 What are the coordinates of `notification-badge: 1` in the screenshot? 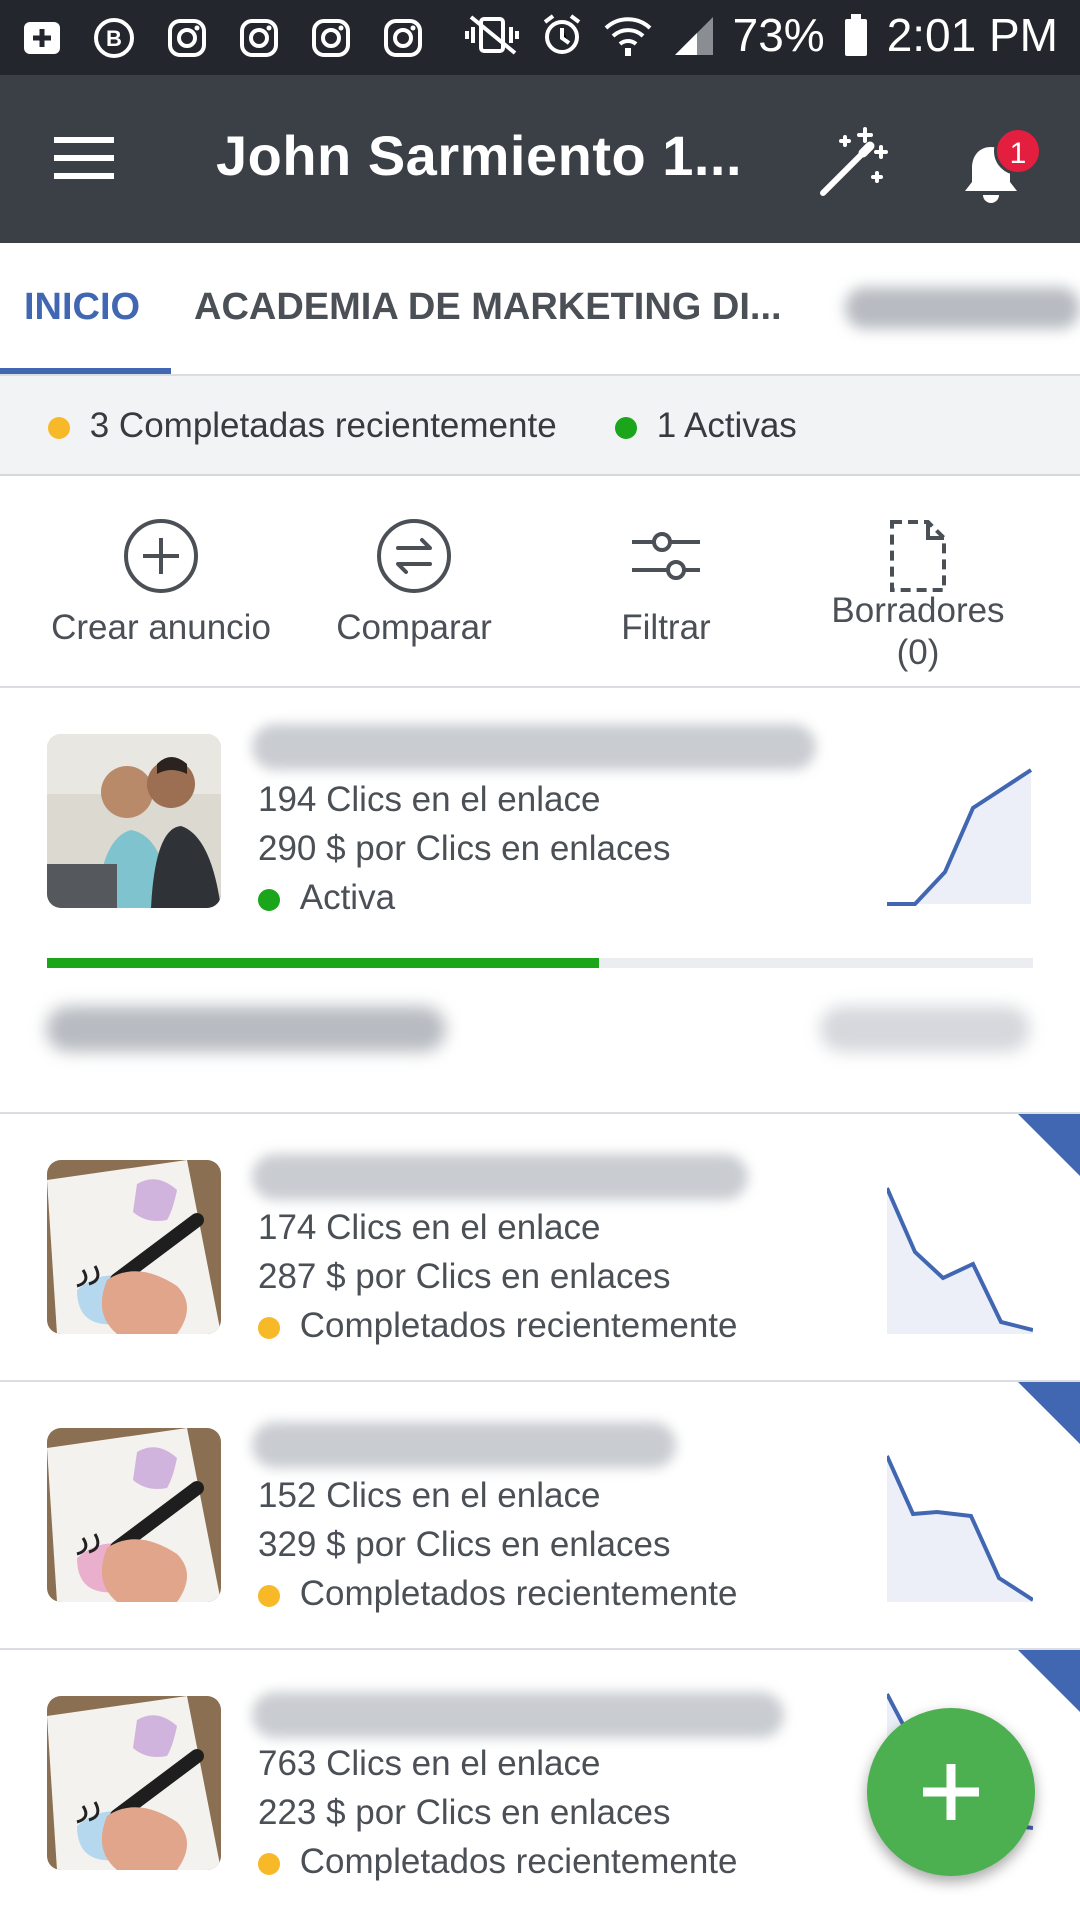 It's located at (1018, 151).